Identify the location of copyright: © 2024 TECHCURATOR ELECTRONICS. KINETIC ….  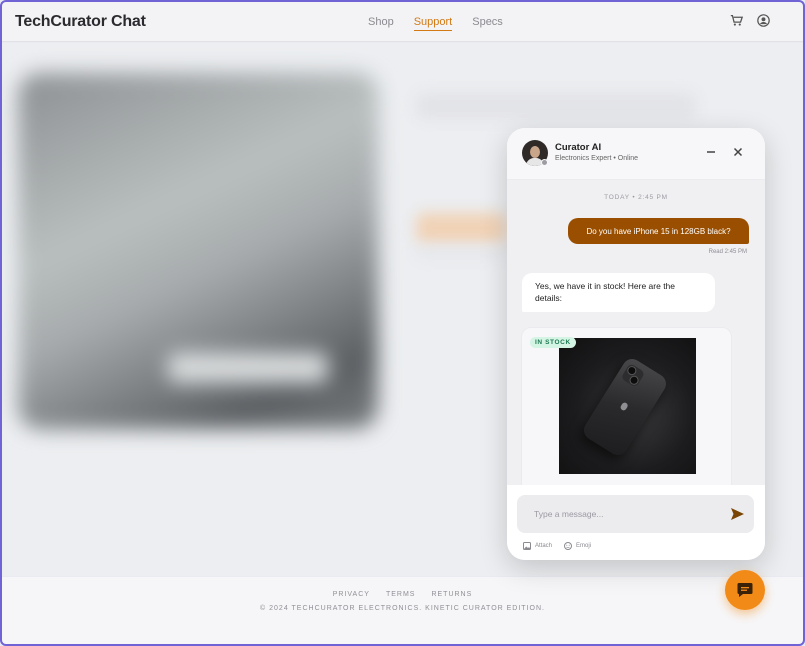
(402, 608).